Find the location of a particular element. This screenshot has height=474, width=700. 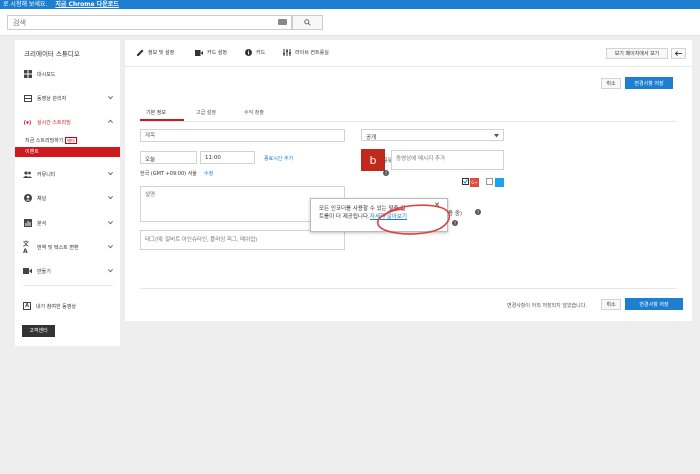

tab-cards-setup: 카드 설정 is located at coordinates (211, 52).